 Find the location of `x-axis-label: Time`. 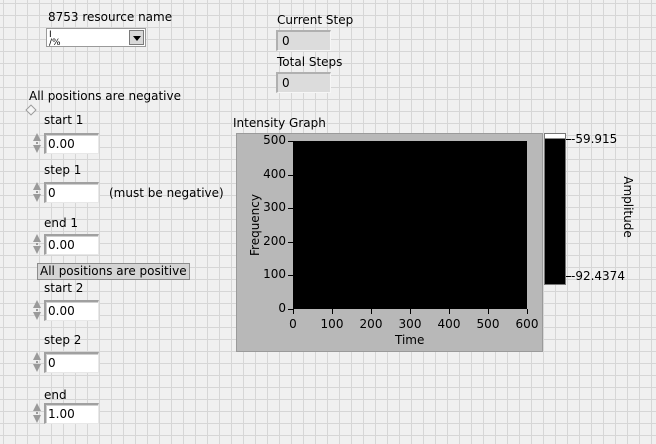

x-axis-label: Time is located at coordinates (410, 340).